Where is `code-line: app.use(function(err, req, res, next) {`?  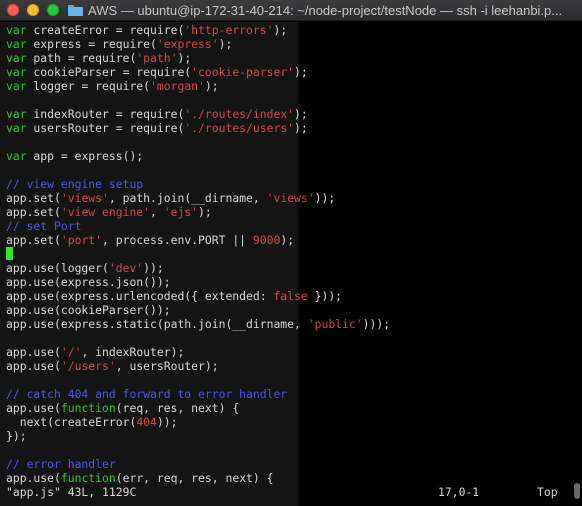
code-line: app.use(function(err, req, res, next) { is located at coordinates (198, 478).